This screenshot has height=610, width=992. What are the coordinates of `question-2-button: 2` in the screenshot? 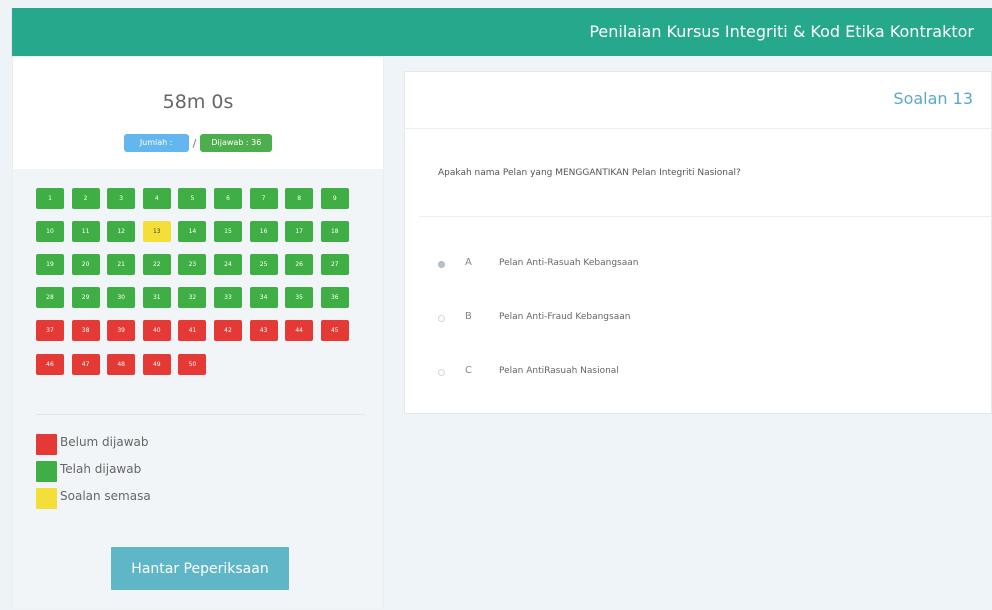 It's located at (85, 198).